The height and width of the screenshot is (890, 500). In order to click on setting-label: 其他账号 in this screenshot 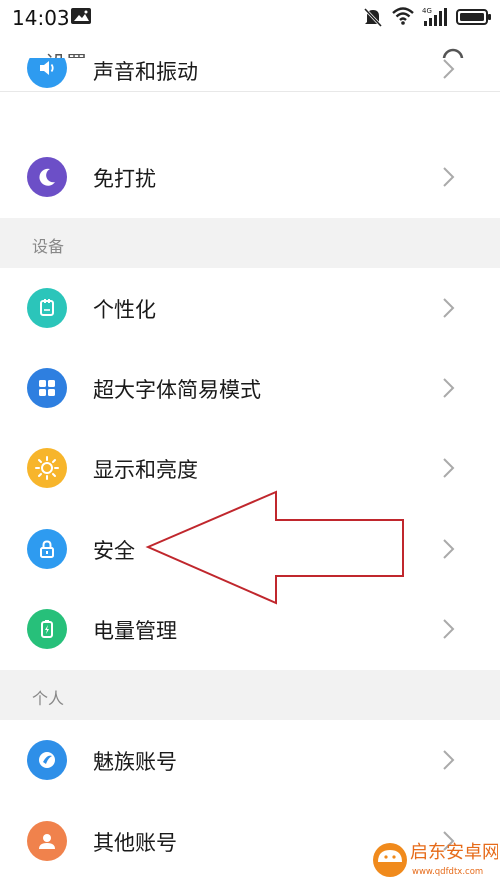, I will do `click(135, 843)`.